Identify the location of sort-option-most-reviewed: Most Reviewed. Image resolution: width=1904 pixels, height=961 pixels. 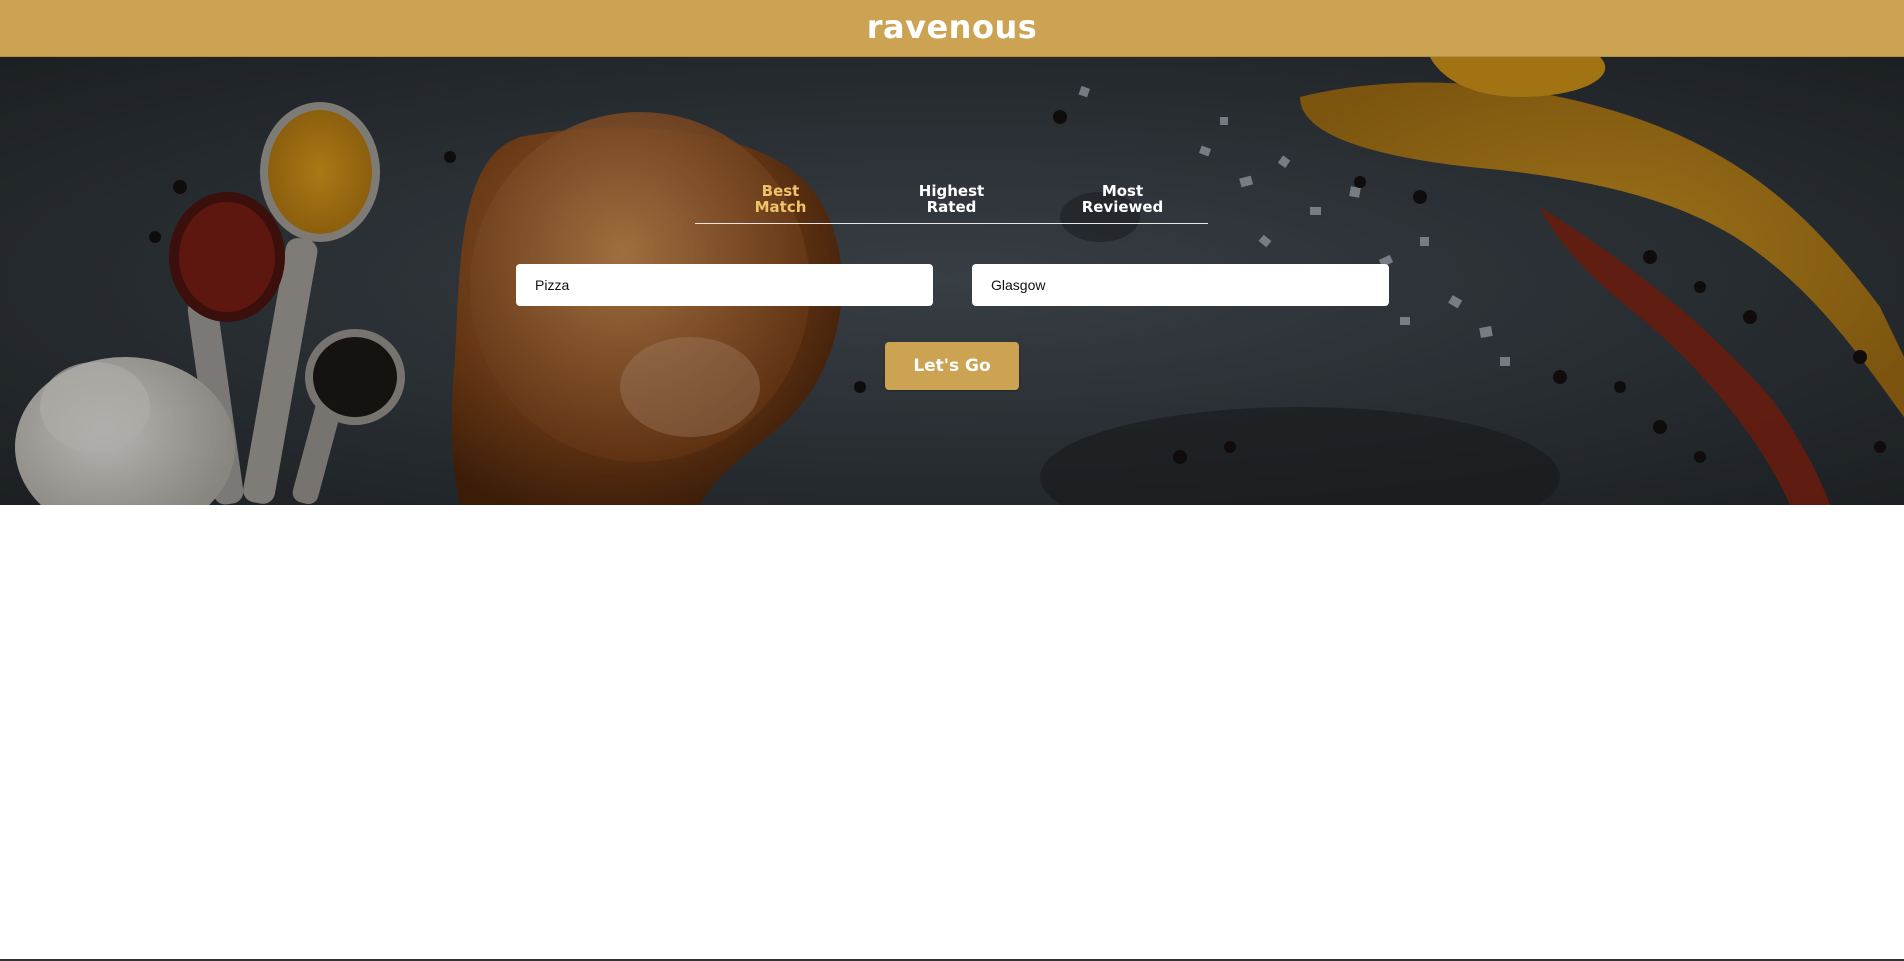
(1123, 199).